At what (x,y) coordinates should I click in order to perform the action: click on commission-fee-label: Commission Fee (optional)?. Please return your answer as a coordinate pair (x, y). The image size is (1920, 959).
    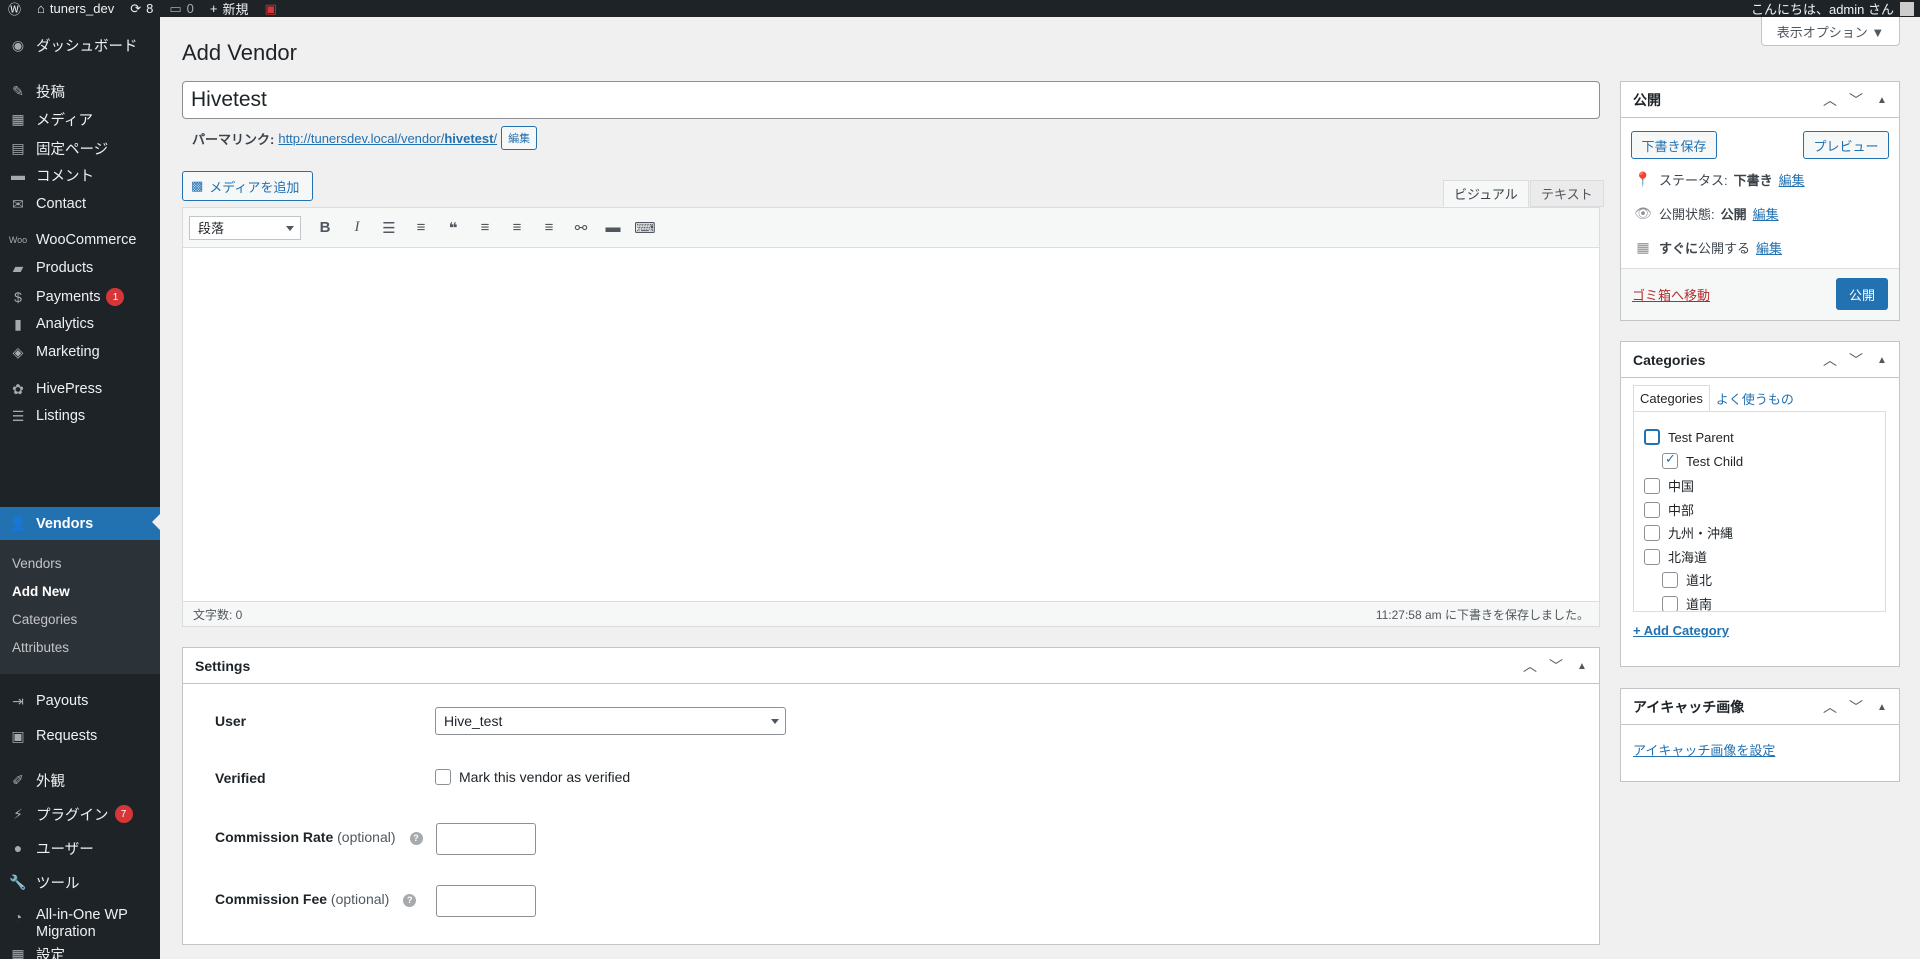
    Looking at the image, I should click on (316, 899).